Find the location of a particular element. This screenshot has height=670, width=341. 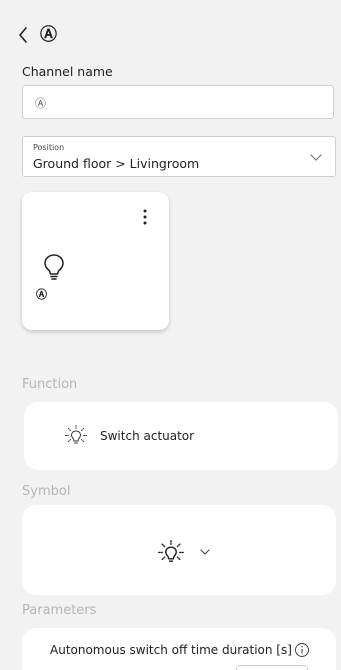

chevron-left-icon is located at coordinates (23, 35).